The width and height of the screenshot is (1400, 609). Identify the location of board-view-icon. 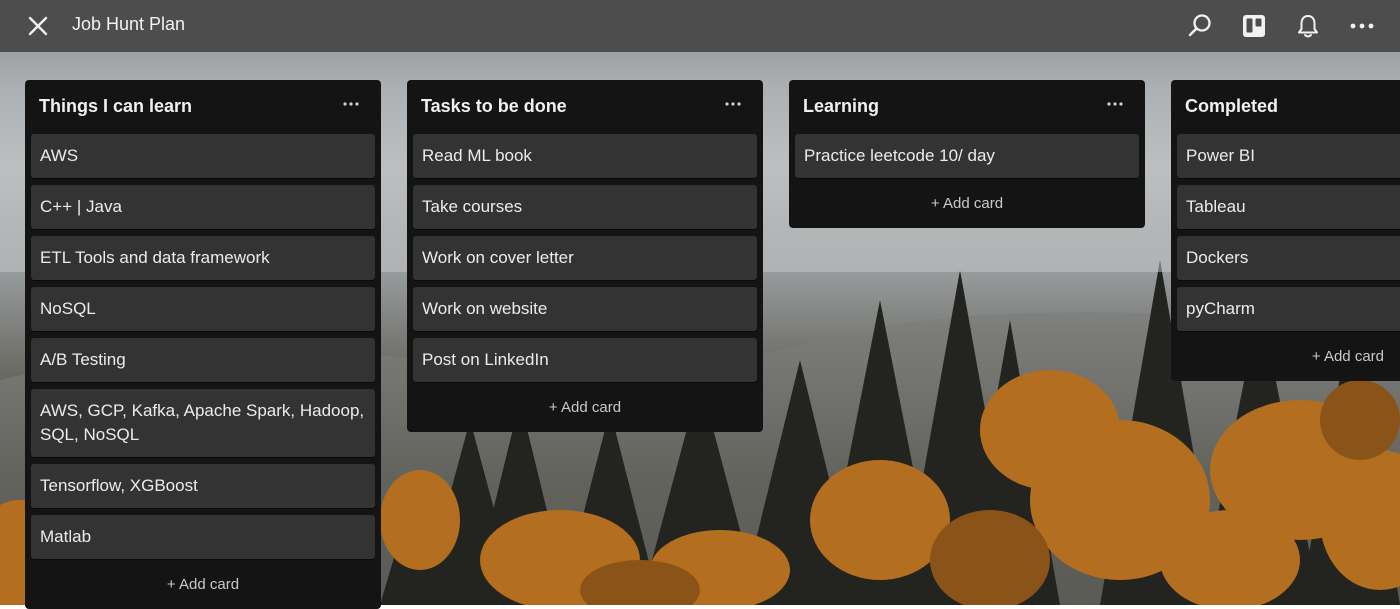
(1254, 26).